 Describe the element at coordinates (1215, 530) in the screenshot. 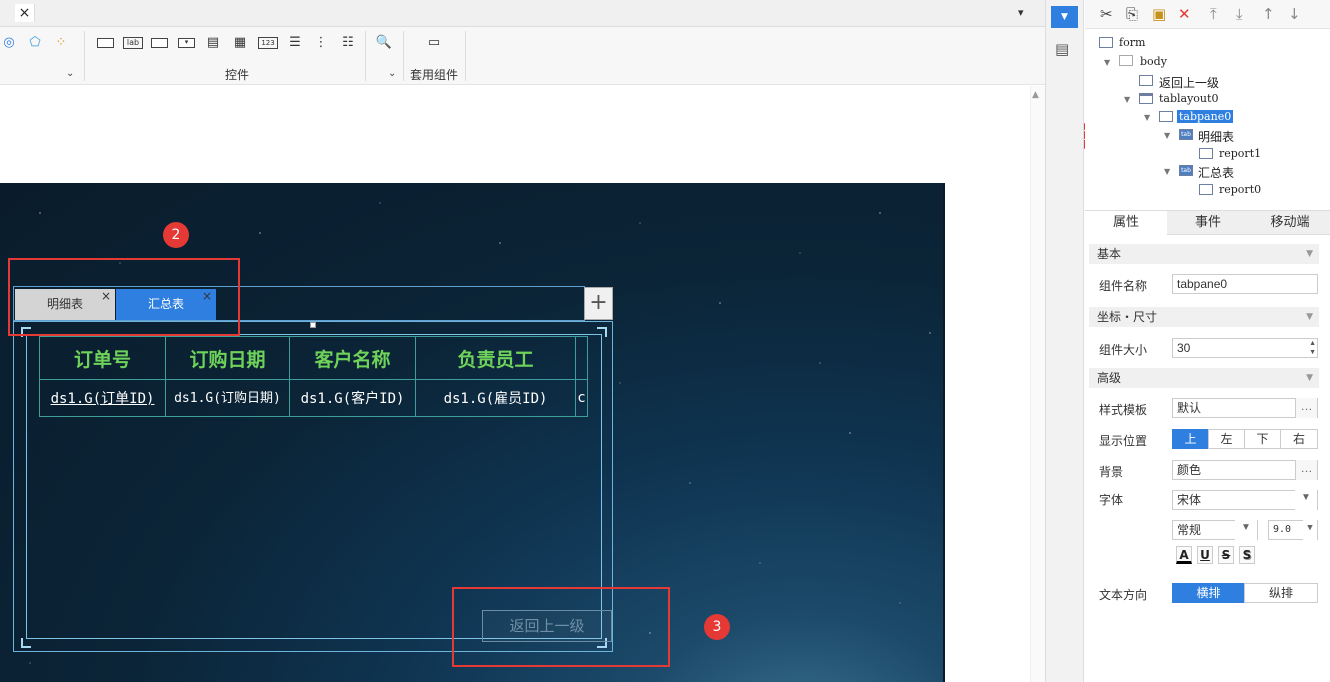

I see `font-style-select: 常规 ▼` at that location.